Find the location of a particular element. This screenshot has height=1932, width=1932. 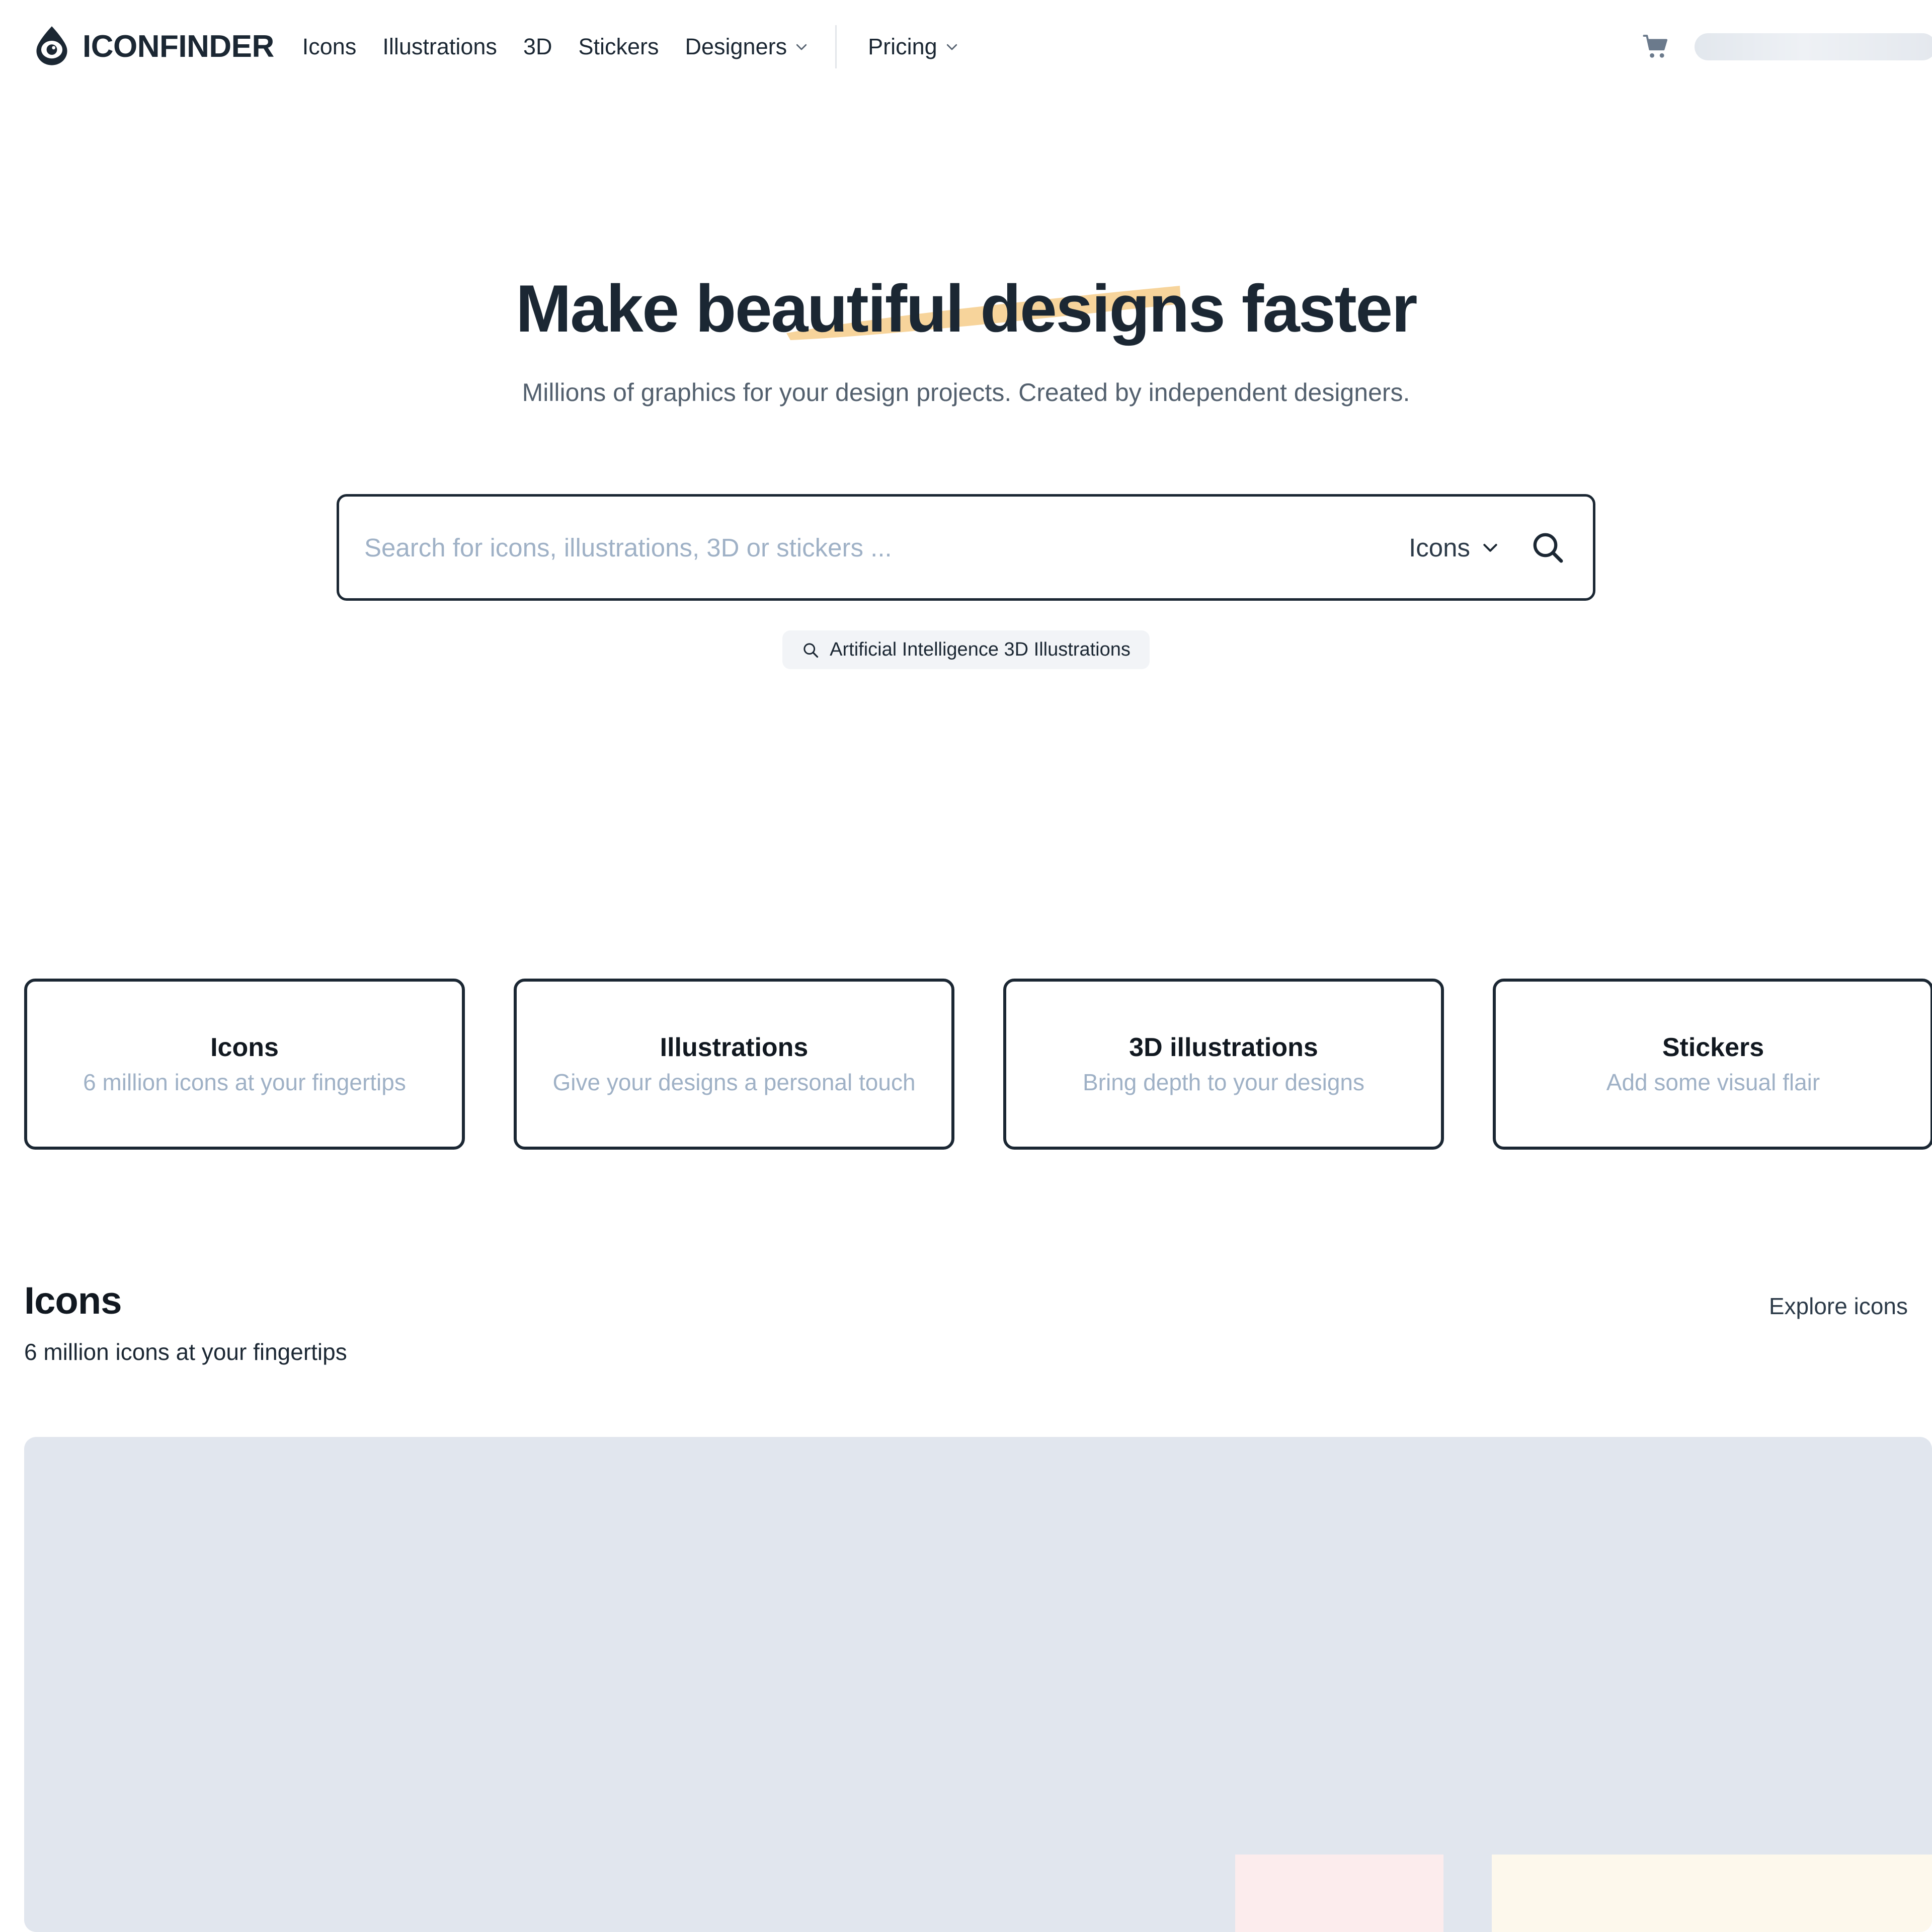

category-card-title: Icons is located at coordinates (245, 1048).